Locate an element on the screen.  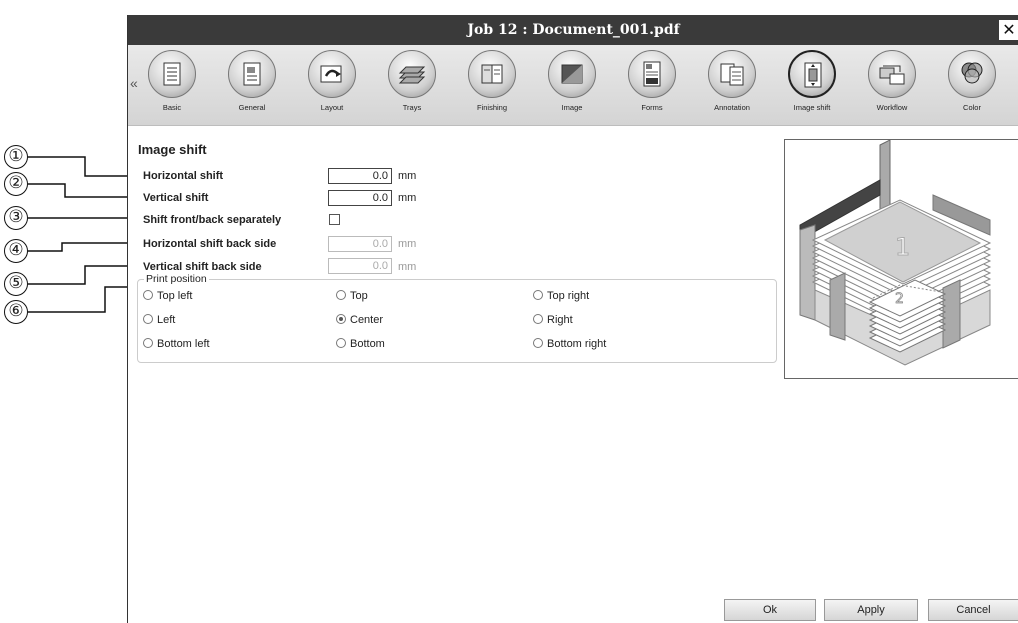
tab-workflow: Workflow is located at coordinates (892, 86).